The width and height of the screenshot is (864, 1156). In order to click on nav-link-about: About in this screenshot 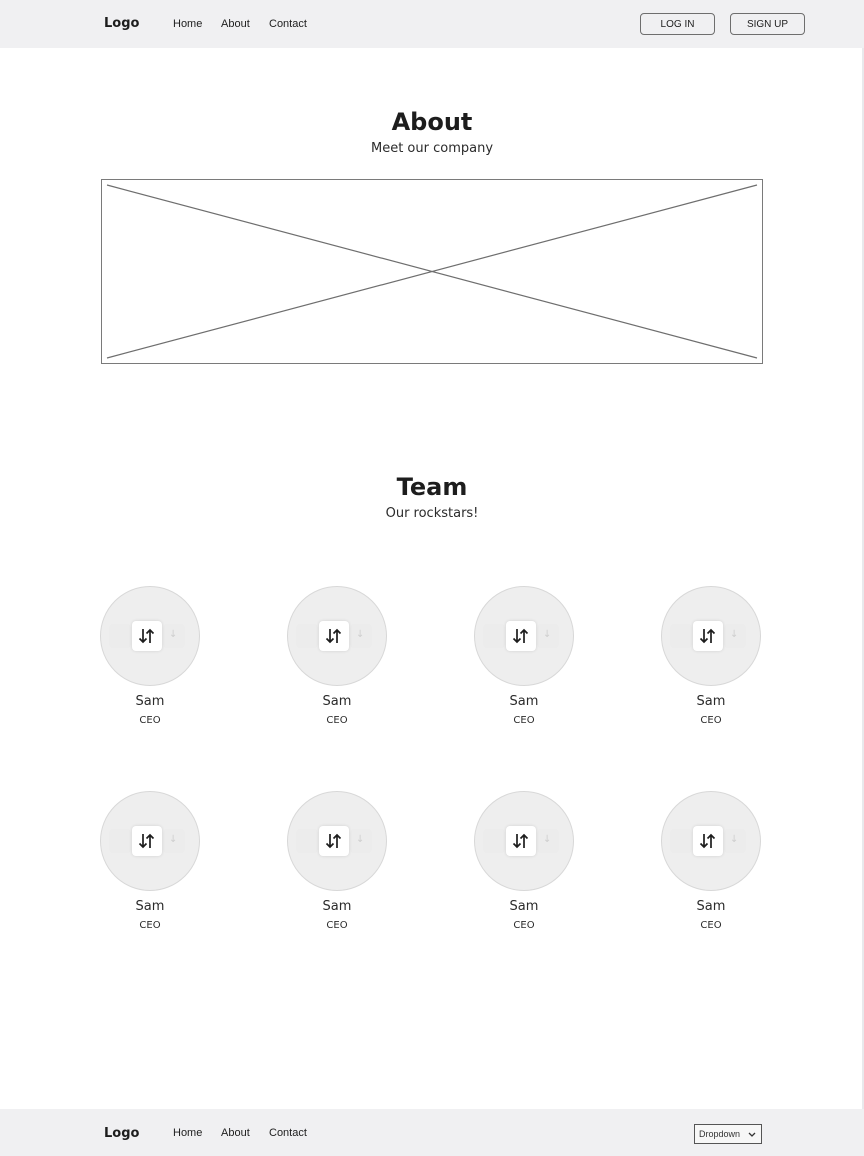, I will do `click(235, 24)`.